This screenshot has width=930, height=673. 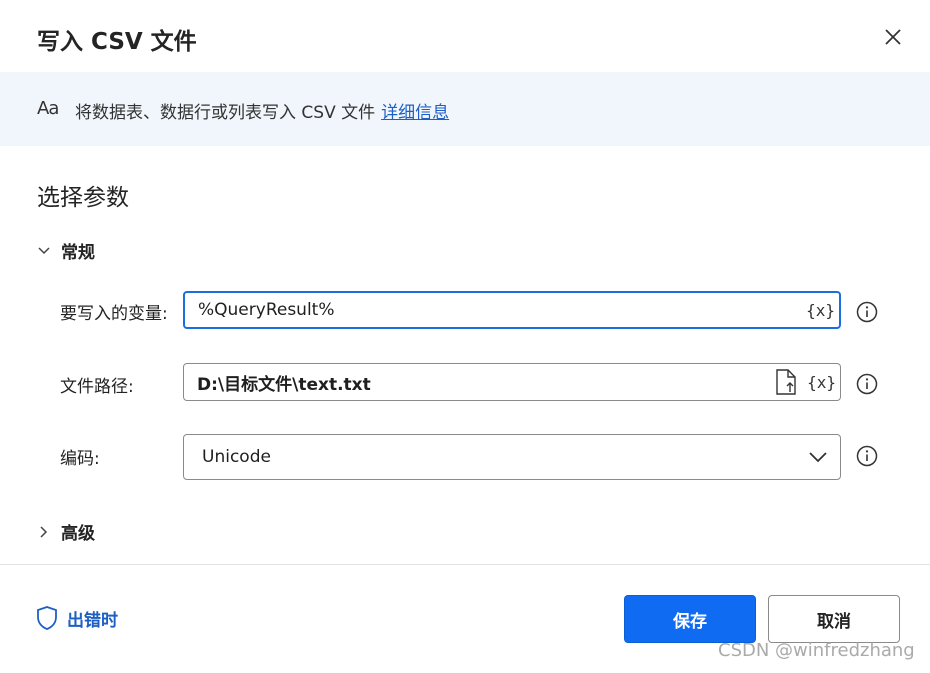 What do you see at coordinates (512, 310) in the screenshot?
I see `variable-input: %QueryResult% {x}` at bounding box center [512, 310].